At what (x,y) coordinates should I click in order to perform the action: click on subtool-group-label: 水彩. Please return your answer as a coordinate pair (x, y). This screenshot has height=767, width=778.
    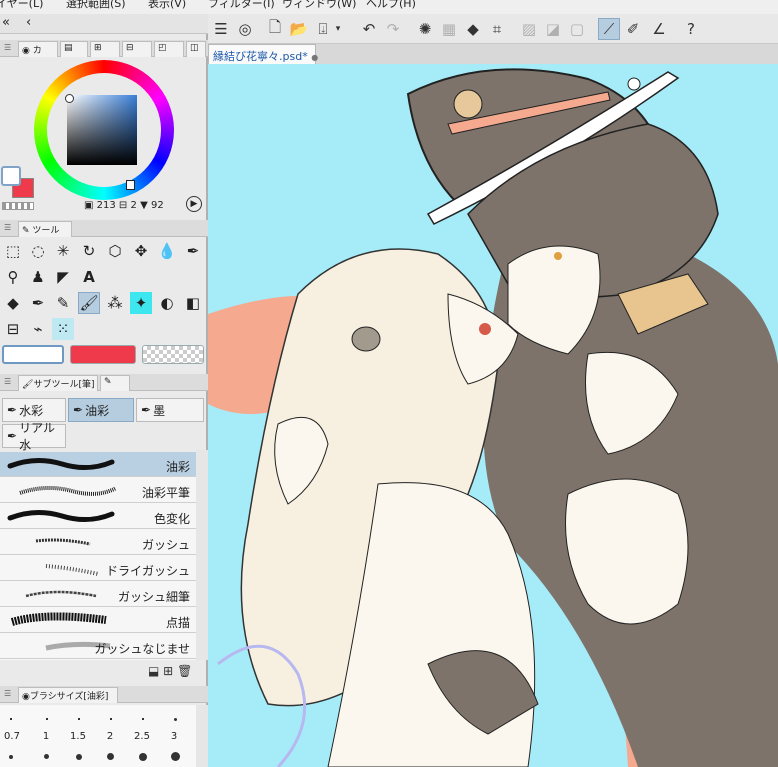
    Looking at the image, I should click on (31, 410).